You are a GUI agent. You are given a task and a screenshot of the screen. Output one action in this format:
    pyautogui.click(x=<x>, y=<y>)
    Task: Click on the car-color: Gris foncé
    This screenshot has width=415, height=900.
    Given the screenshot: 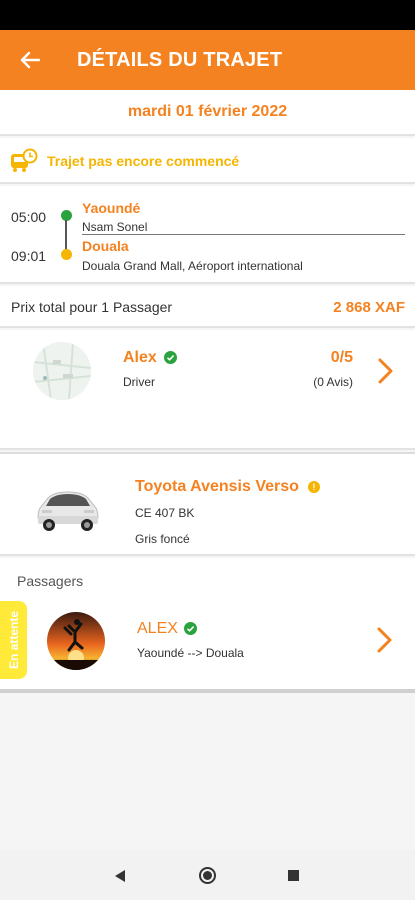 What is the action you would take?
    pyautogui.click(x=162, y=539)
    